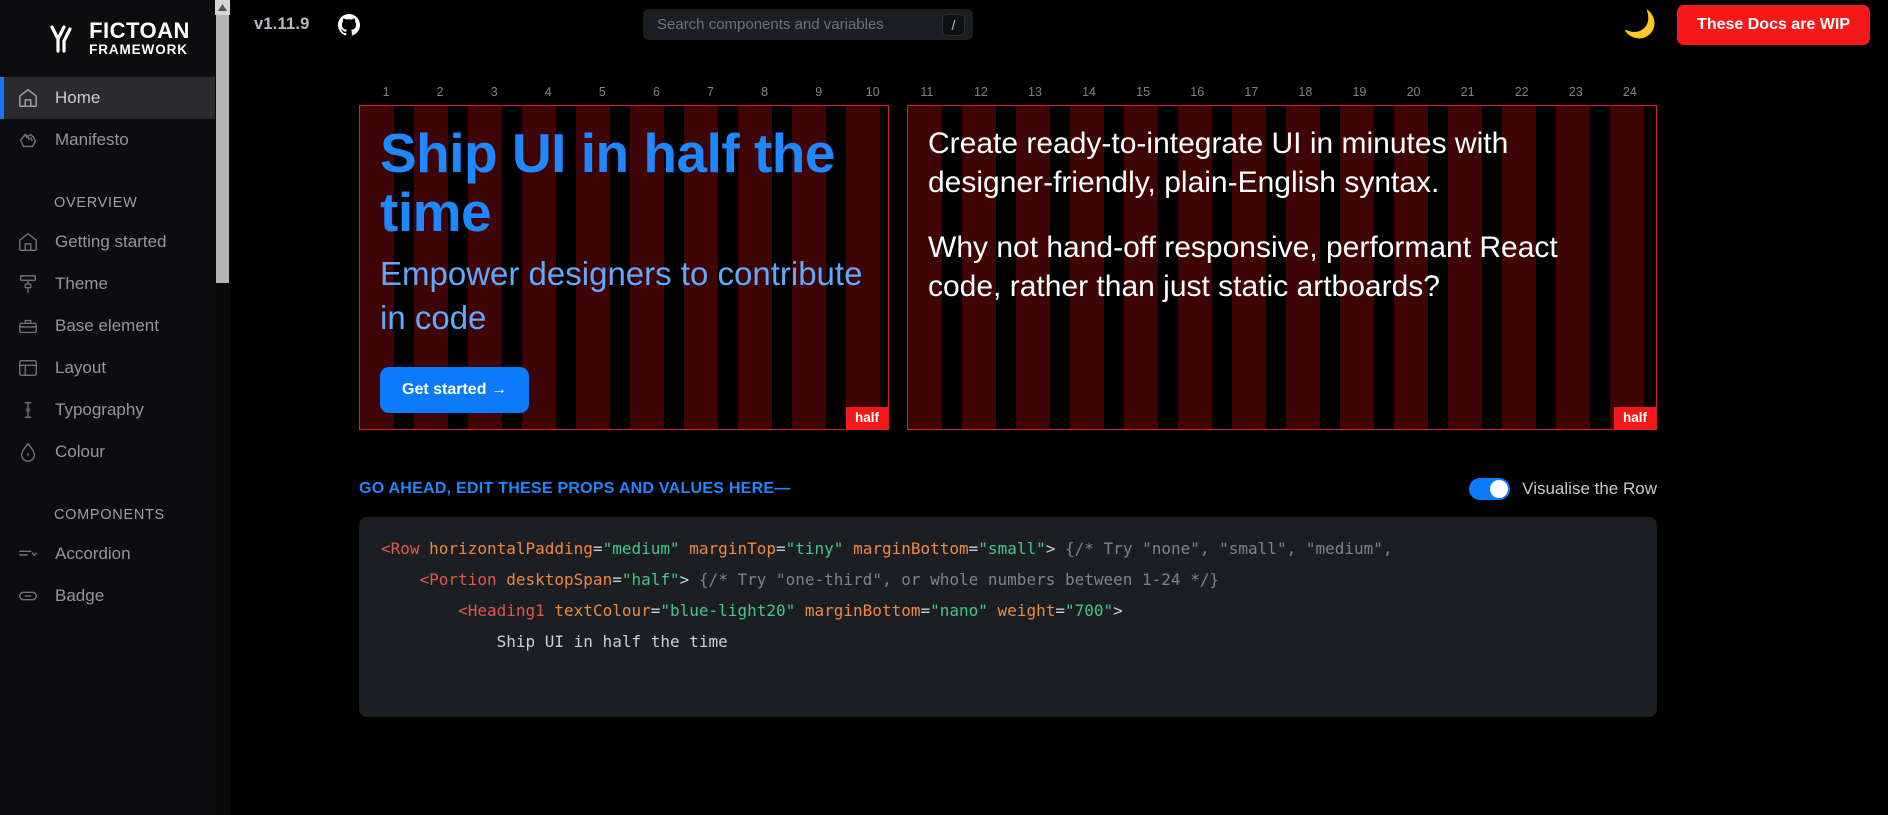 The image size is (1888, 815). Describe the element at coordinates (621, 295) in the screenshot. I see `hero-subtitle: Empower designers to contribute in code` at that location.